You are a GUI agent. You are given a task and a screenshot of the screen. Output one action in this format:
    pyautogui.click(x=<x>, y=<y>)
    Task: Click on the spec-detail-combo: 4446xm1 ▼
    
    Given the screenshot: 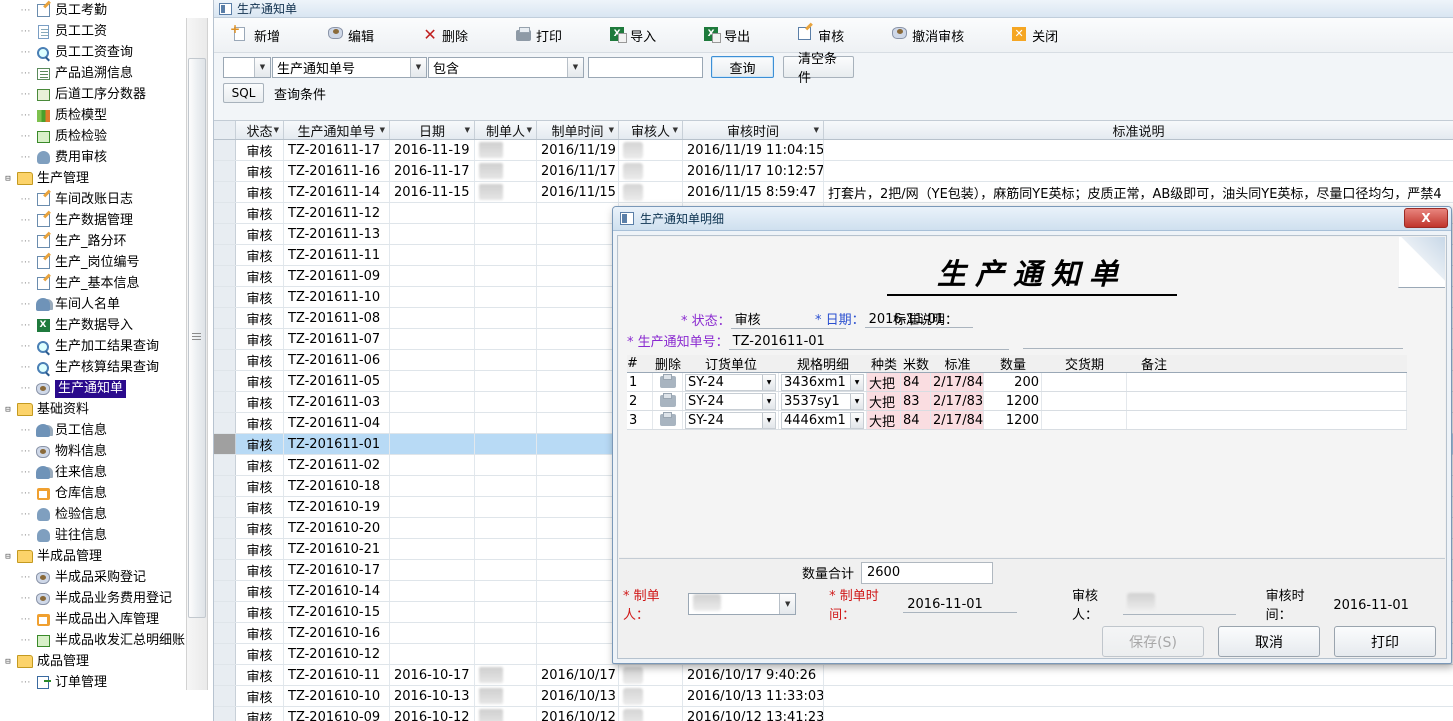 What is the action you would take?
    pyautogui.click(x=822, y=420)
    